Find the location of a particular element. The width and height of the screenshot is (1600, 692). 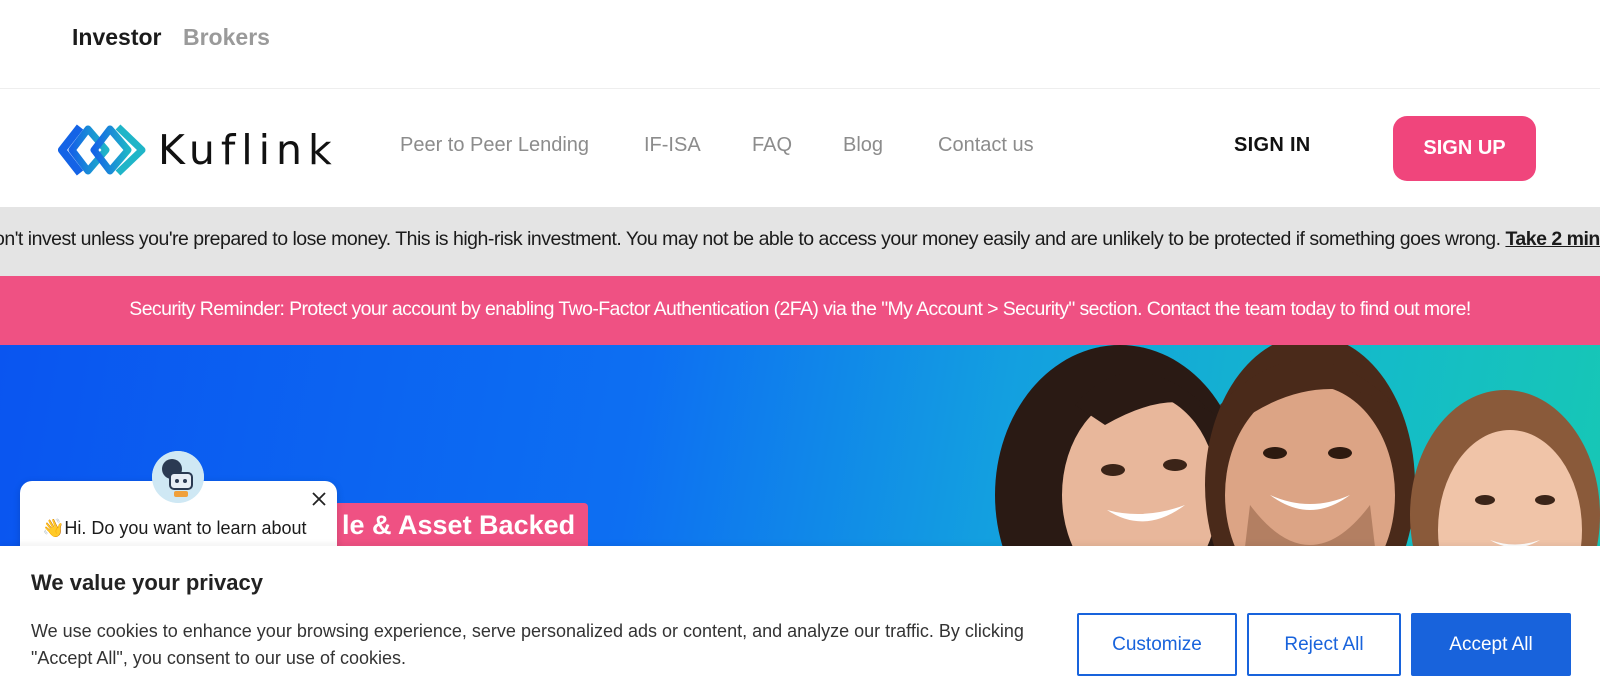

logo-mark-icon is located at coordinates (102, 150).